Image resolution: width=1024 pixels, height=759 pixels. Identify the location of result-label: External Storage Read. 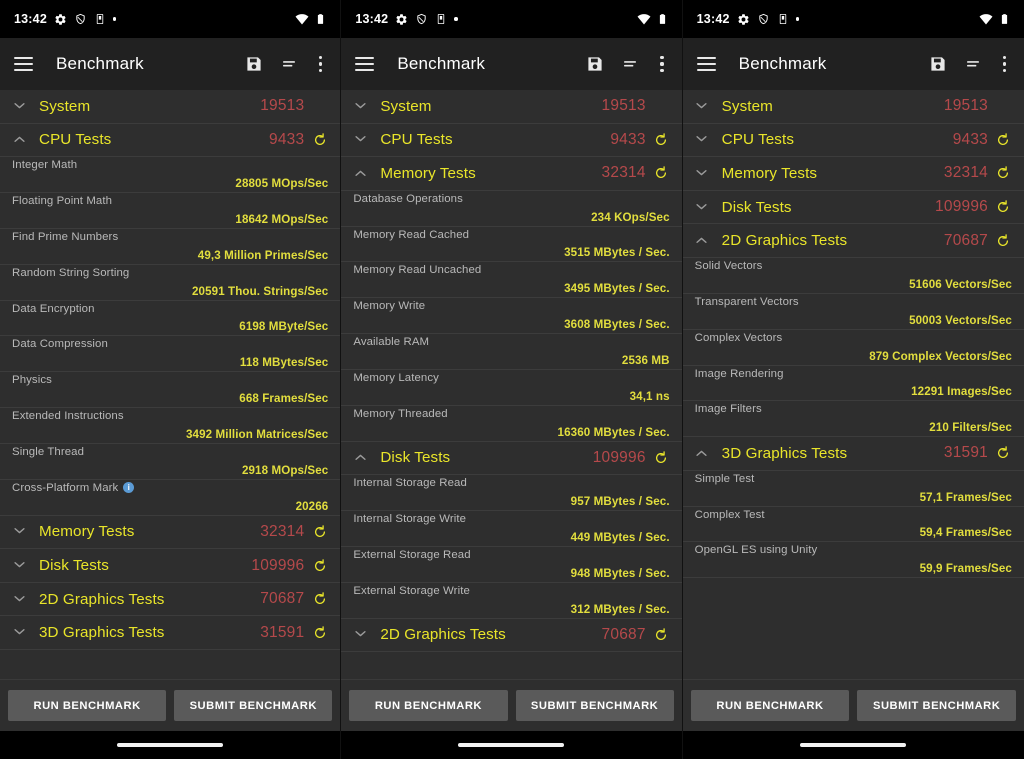
(412, 554).